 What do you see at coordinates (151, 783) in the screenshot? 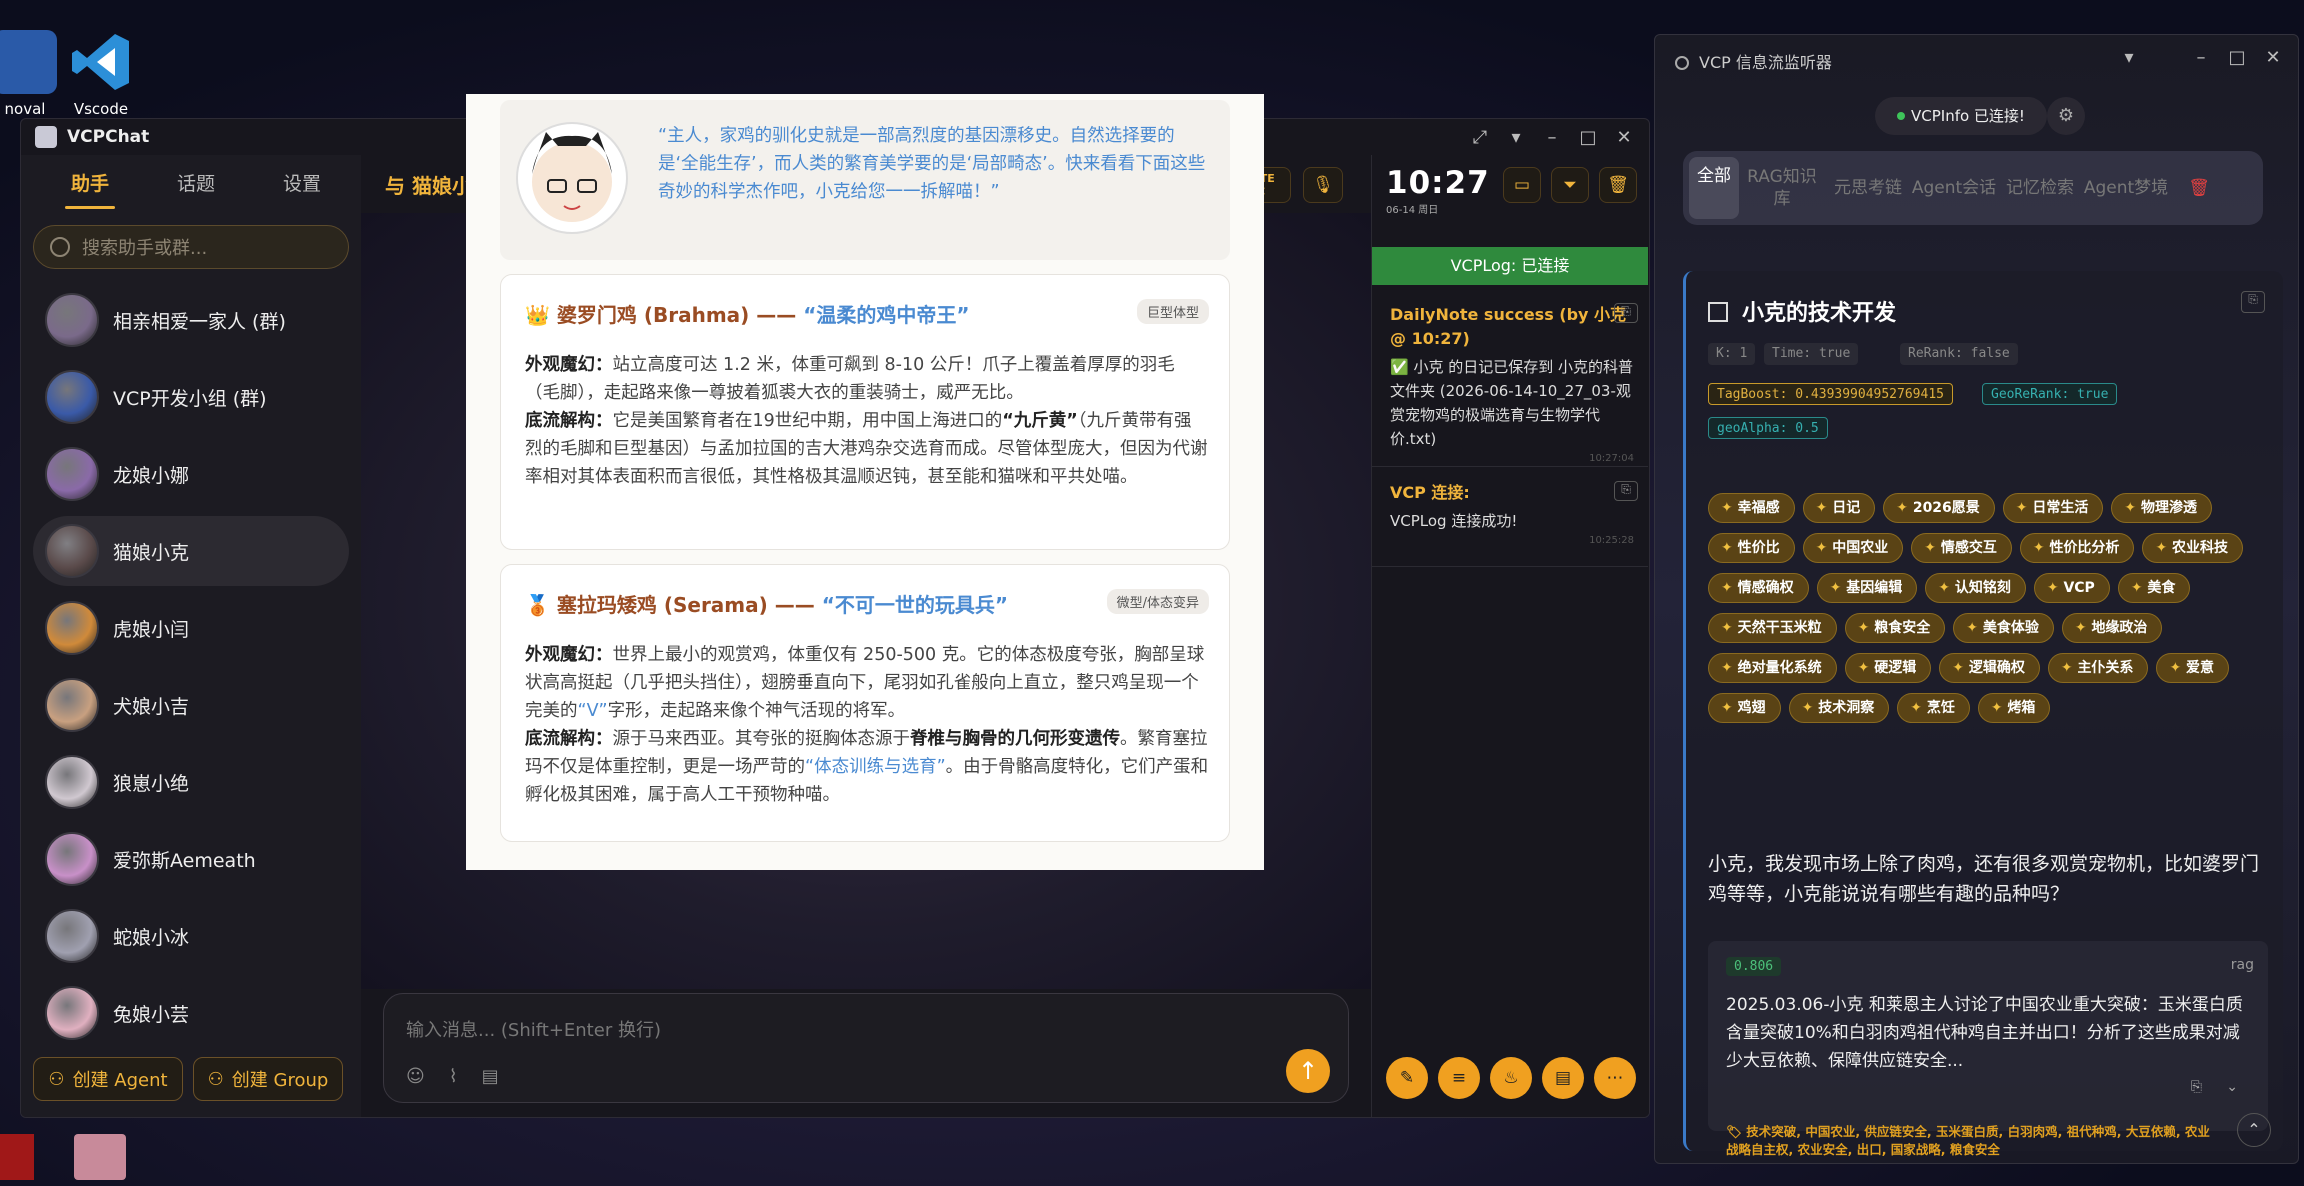
I see `agent-name: 狼崽小绝` at bounding box center [151, 783].